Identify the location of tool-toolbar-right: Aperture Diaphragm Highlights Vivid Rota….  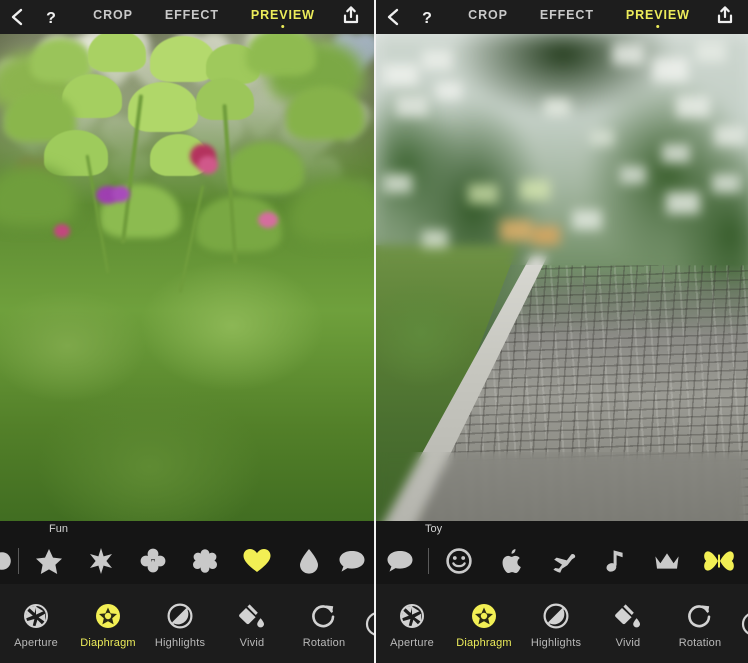
(562, 623).